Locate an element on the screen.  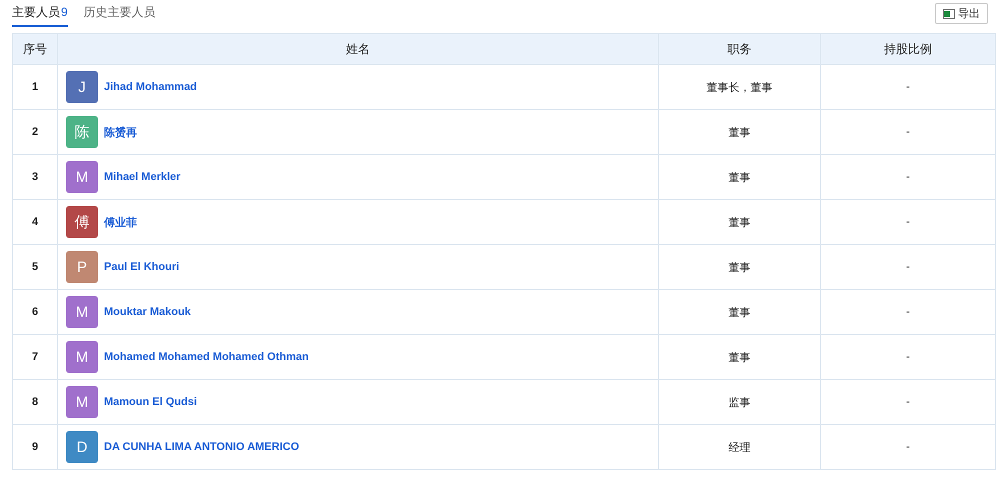
person-link: Mihael Merkler is located at coordinates (142, 177).